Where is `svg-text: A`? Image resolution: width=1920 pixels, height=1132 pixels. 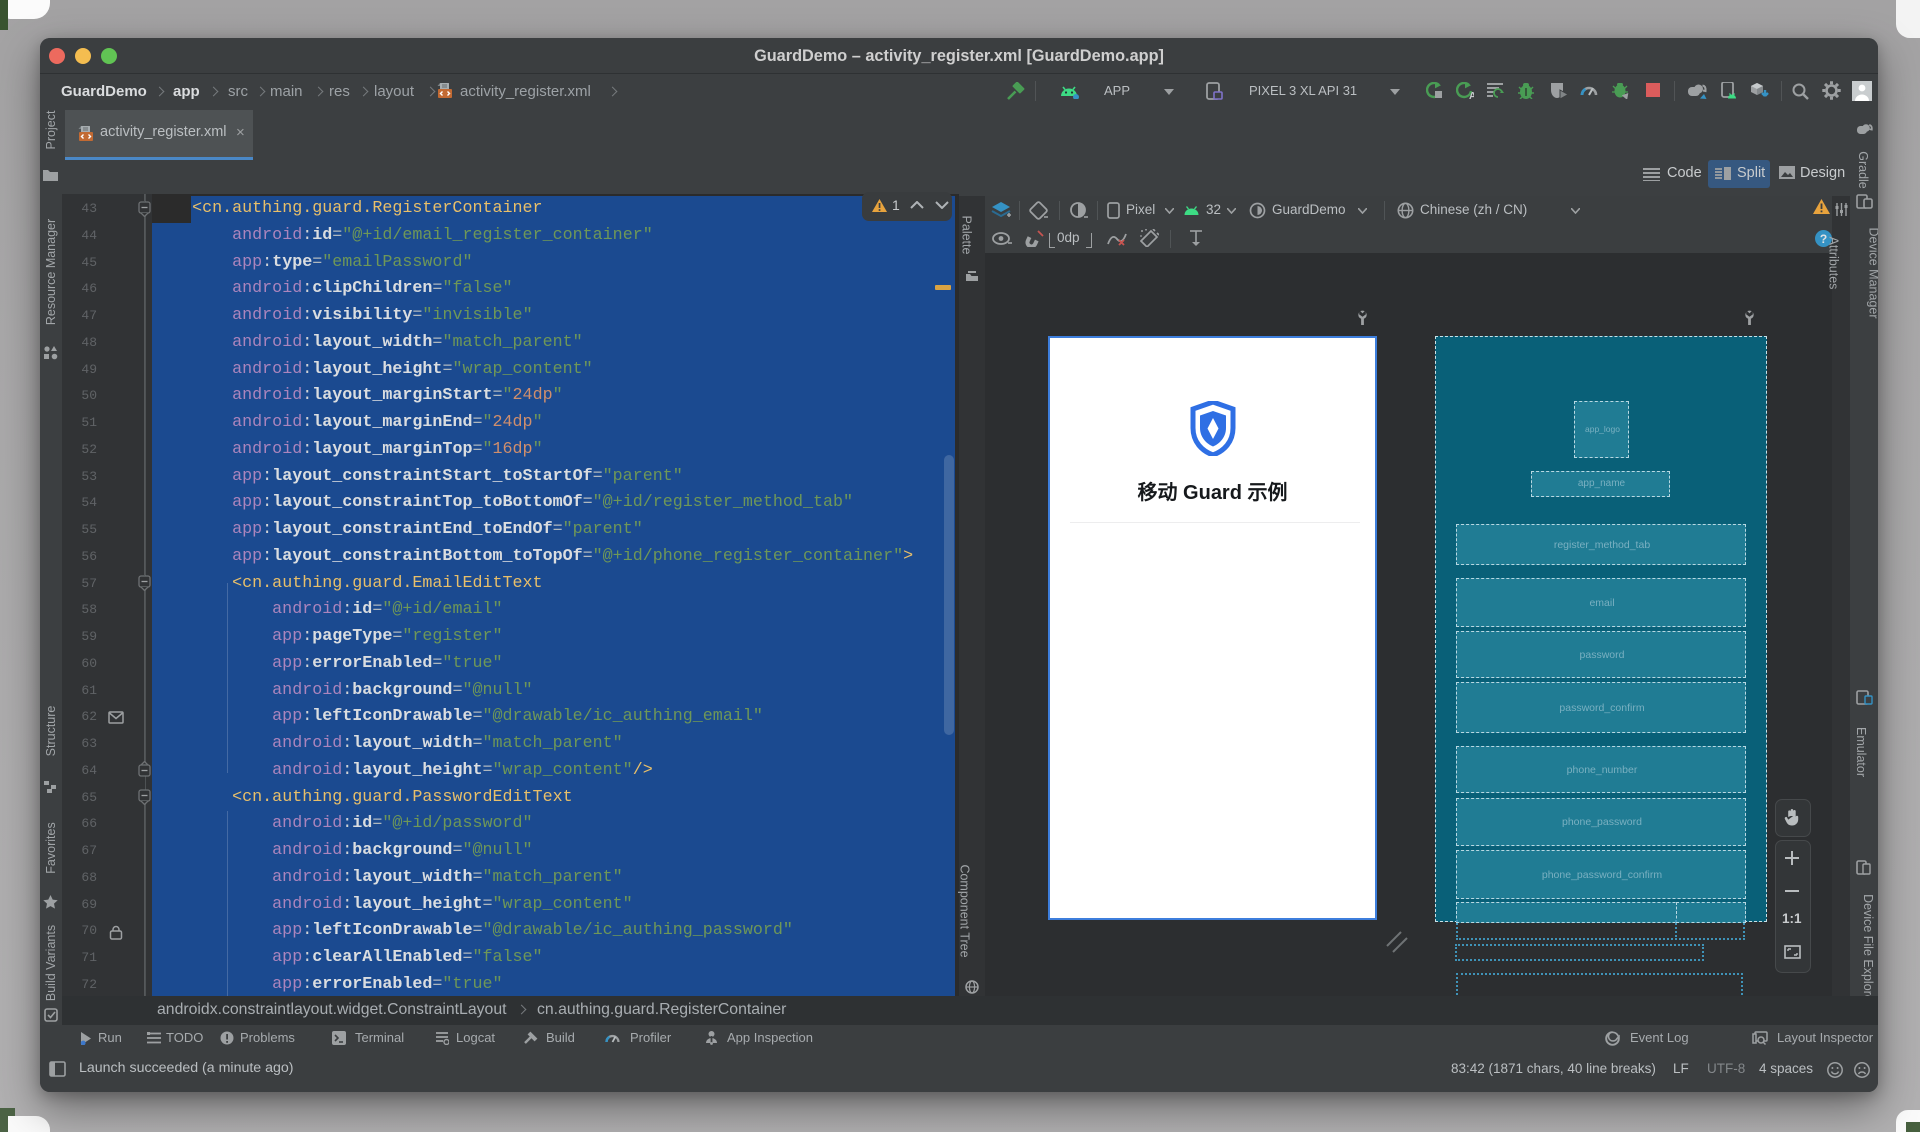 svg-text: A is located at coordinates (1471, 95).